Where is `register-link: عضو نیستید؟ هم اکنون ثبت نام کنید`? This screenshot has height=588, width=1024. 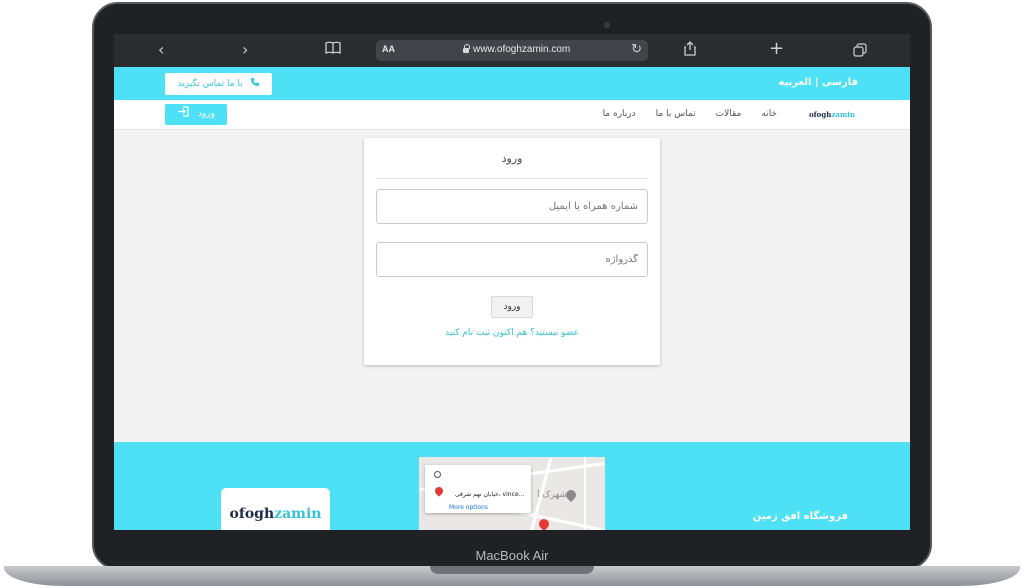 register-link: عضو نیستید؟ هم اکنون ثبت نام کنید is located at coordinates (512, 333).